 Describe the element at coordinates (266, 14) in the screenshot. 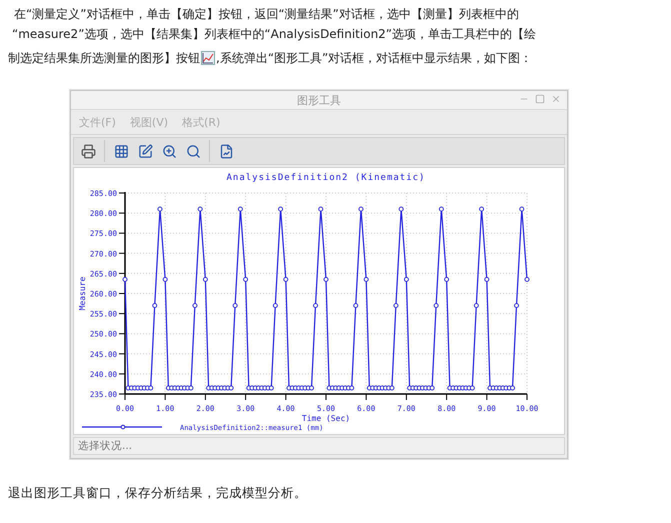

I see `intro-text: 在“测量定义”对话框中，单击【确定】按钮，返回“测量结果”对话框，选中【测量】列表框中的` at that location.